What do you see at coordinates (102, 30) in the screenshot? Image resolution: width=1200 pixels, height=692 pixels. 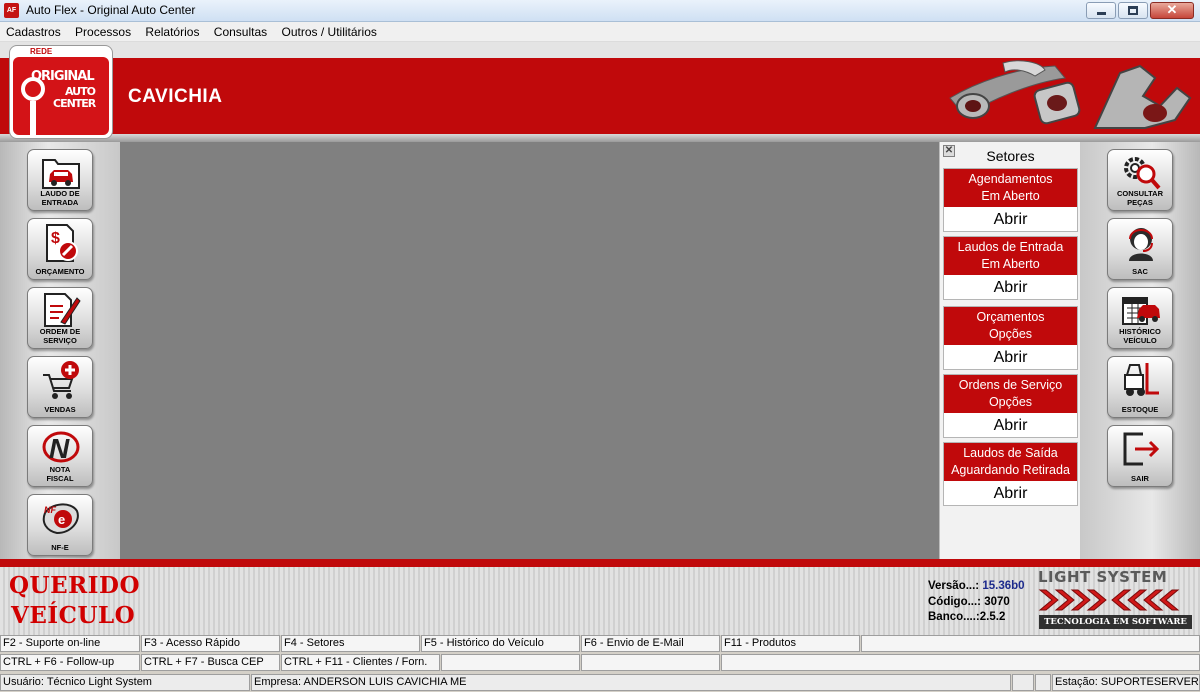 I see `menu-processos: Processos` at bounding box center [102, 30].